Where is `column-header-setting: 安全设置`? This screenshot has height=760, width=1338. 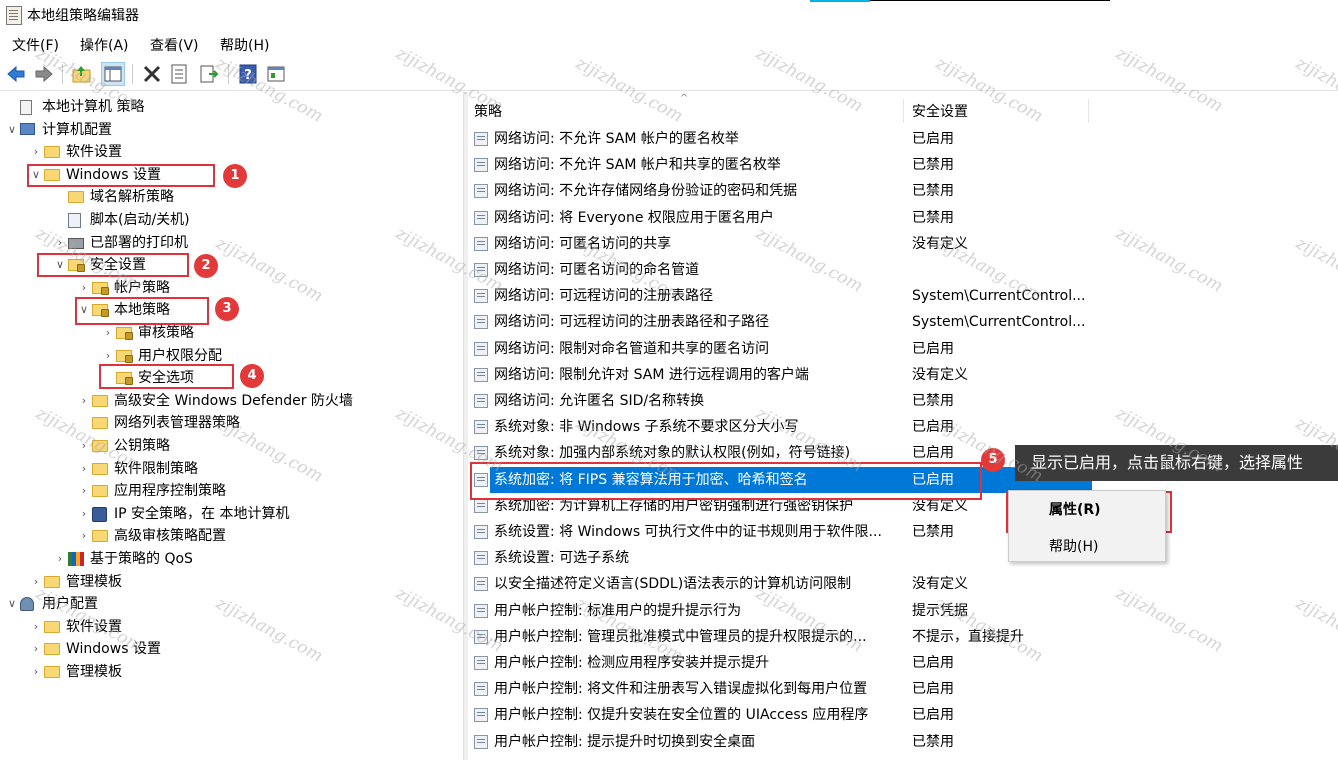 column-header-setting: 安全设置 is located at coordinates (940, 111).